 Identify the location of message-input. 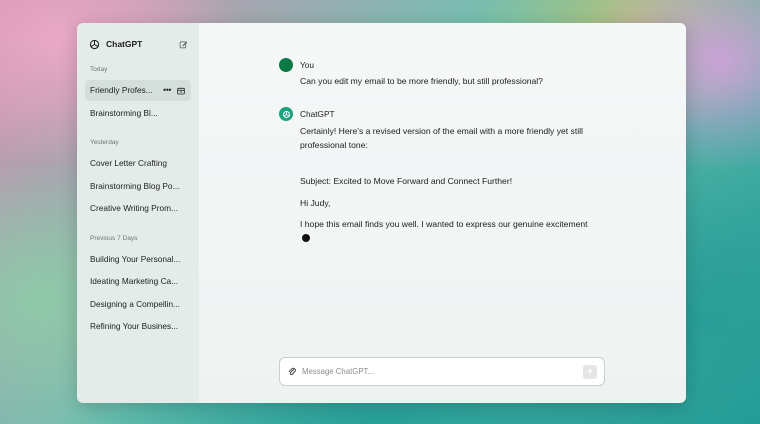
(442, 371).